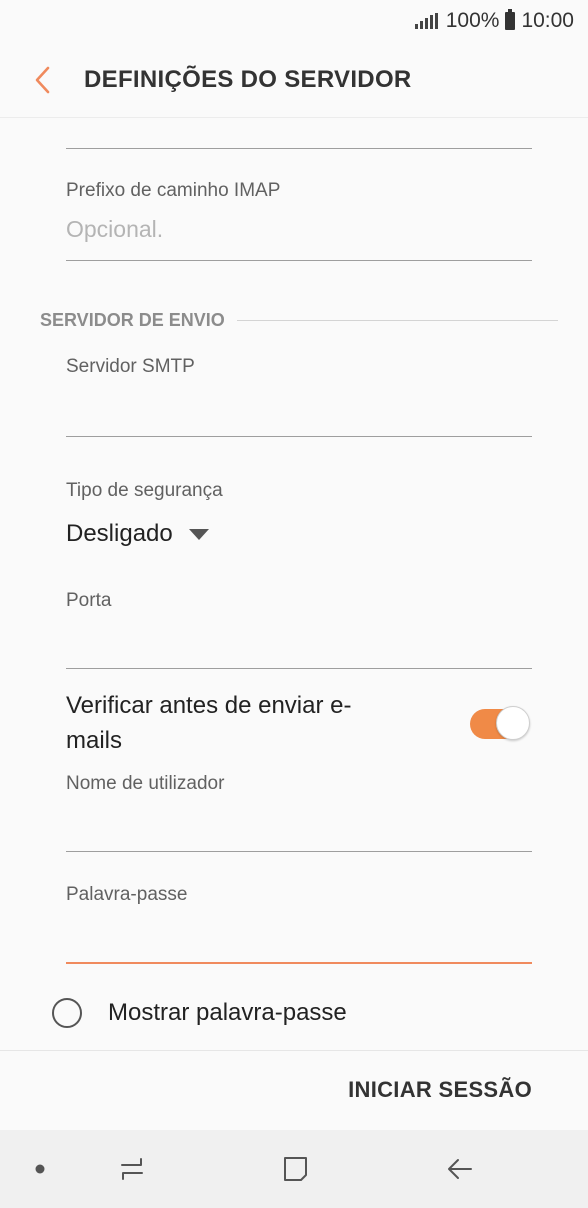 This screenshot has width=588, height=1208. Describe the element at coordinates (513, 723) in the screenshot. I see `toggle-thumb` at that location.